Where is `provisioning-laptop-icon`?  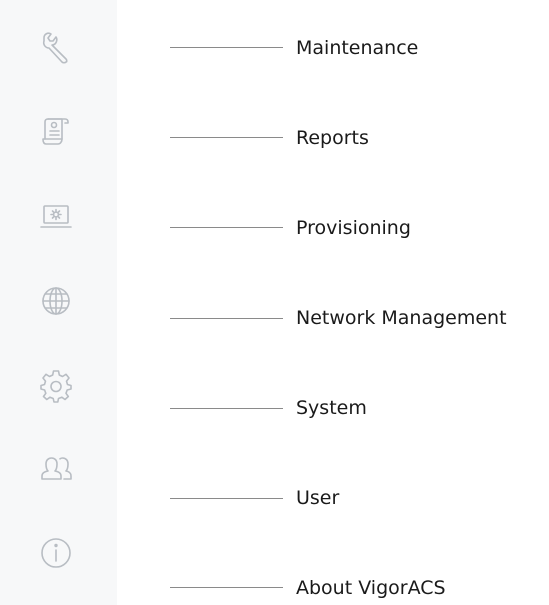
provisioning-laptop-icon is located at coordinates (56, 216).